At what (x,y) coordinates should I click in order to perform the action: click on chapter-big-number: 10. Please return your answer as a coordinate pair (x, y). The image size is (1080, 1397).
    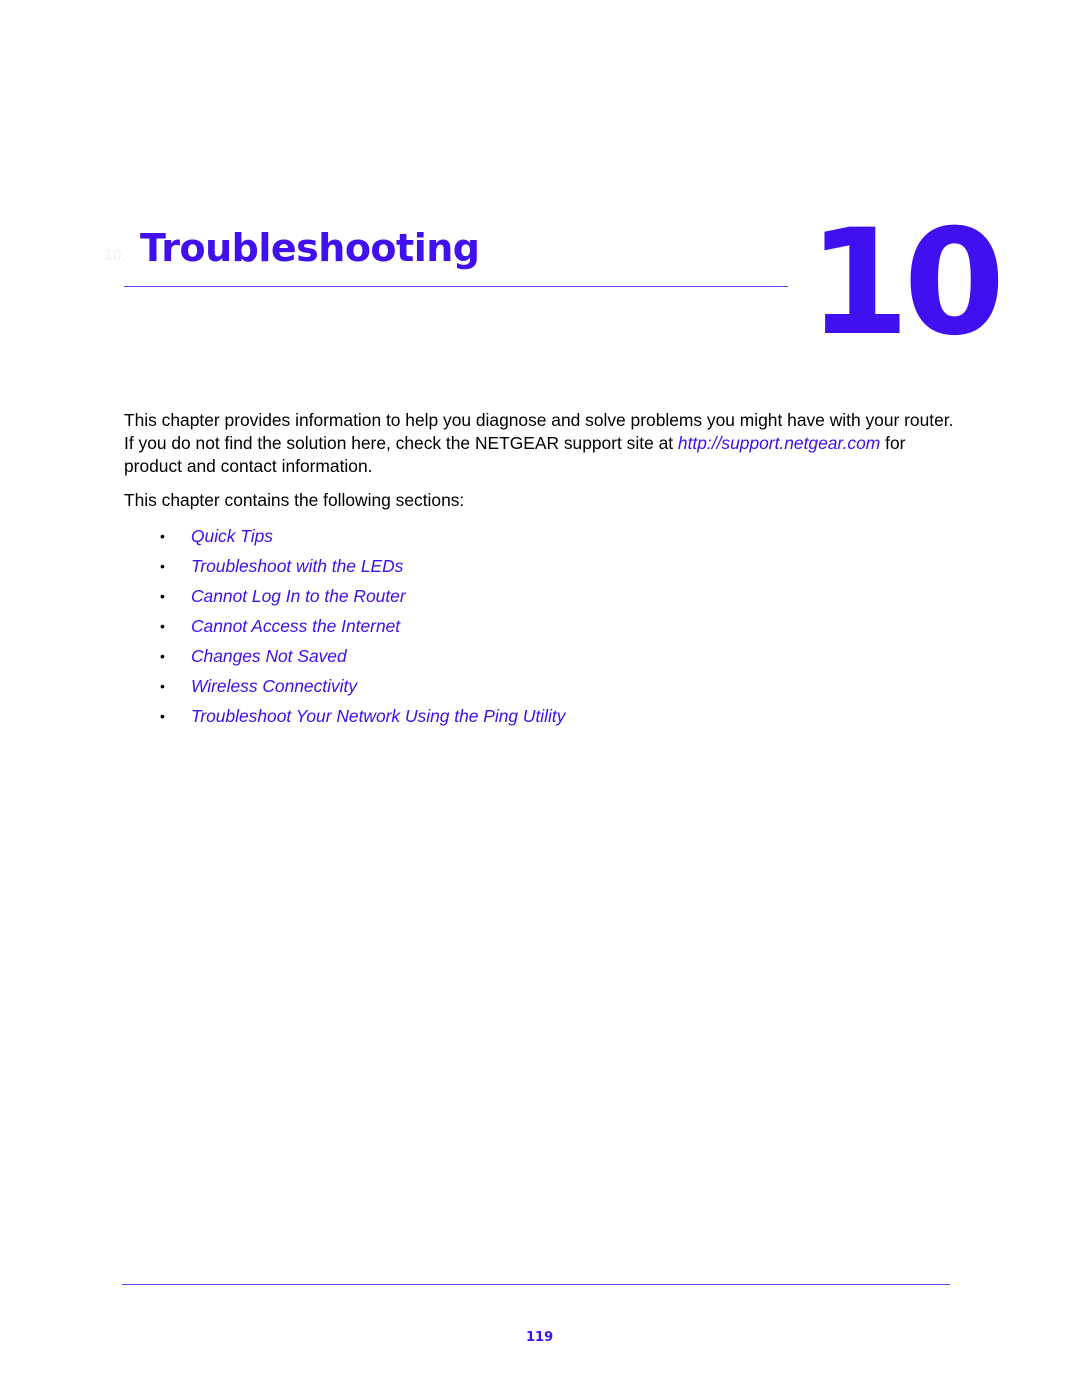
    Looking at the image, I should click on (906, 283).